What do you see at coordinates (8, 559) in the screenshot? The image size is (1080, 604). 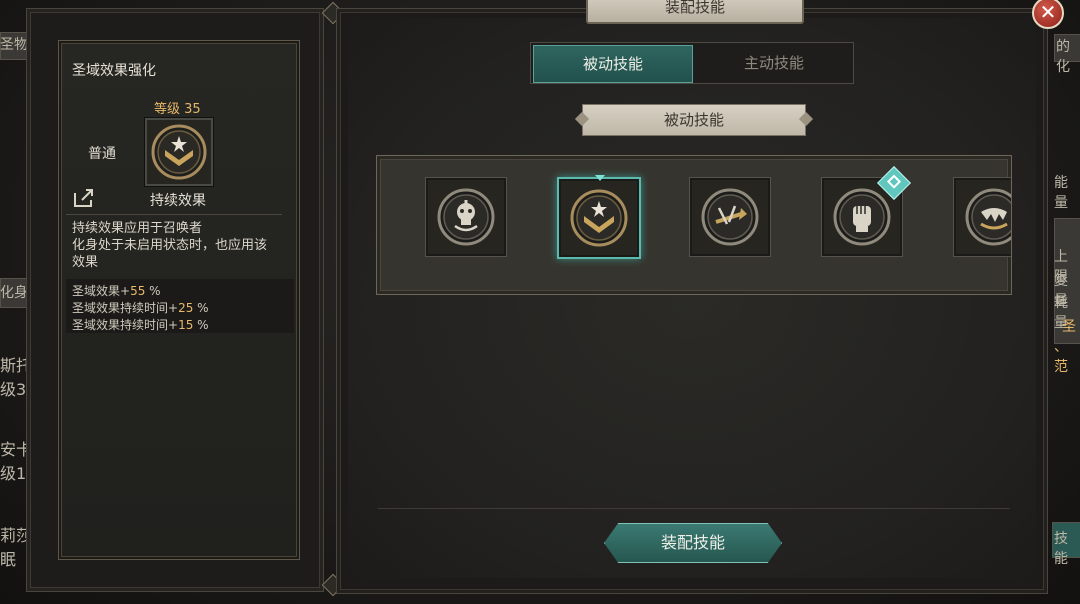 I see `bg-text: 眠` at bounding box center [8, 559].